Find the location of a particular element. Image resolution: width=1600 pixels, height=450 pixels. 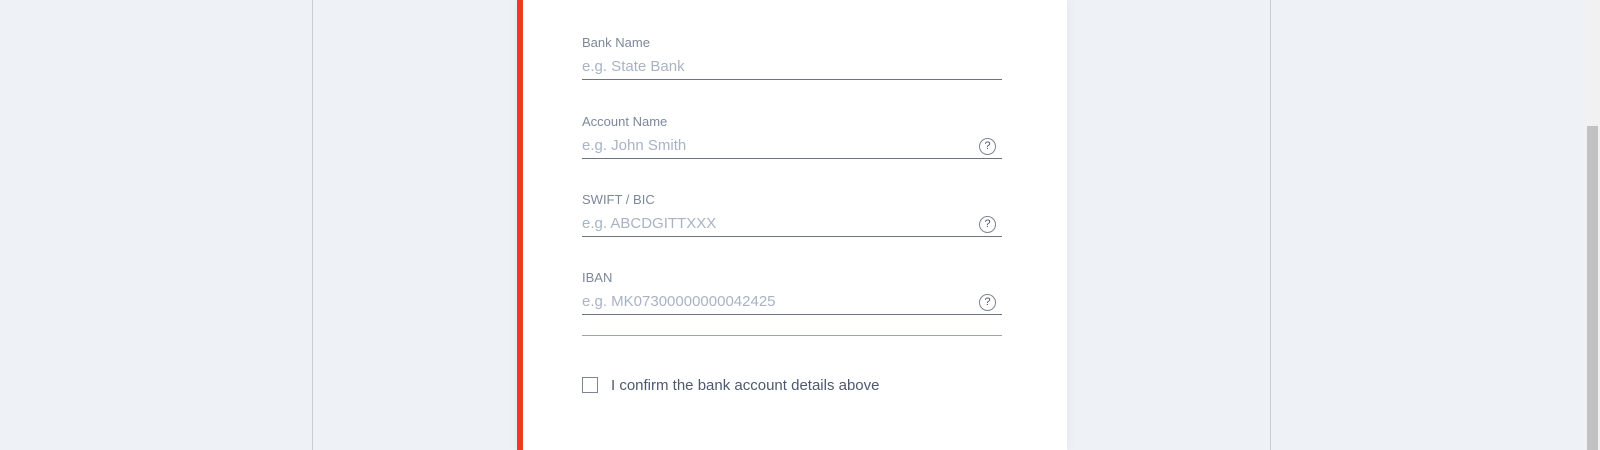

confirm-details-row: I confirm the bank account details above is located at coordinates (731, 385).